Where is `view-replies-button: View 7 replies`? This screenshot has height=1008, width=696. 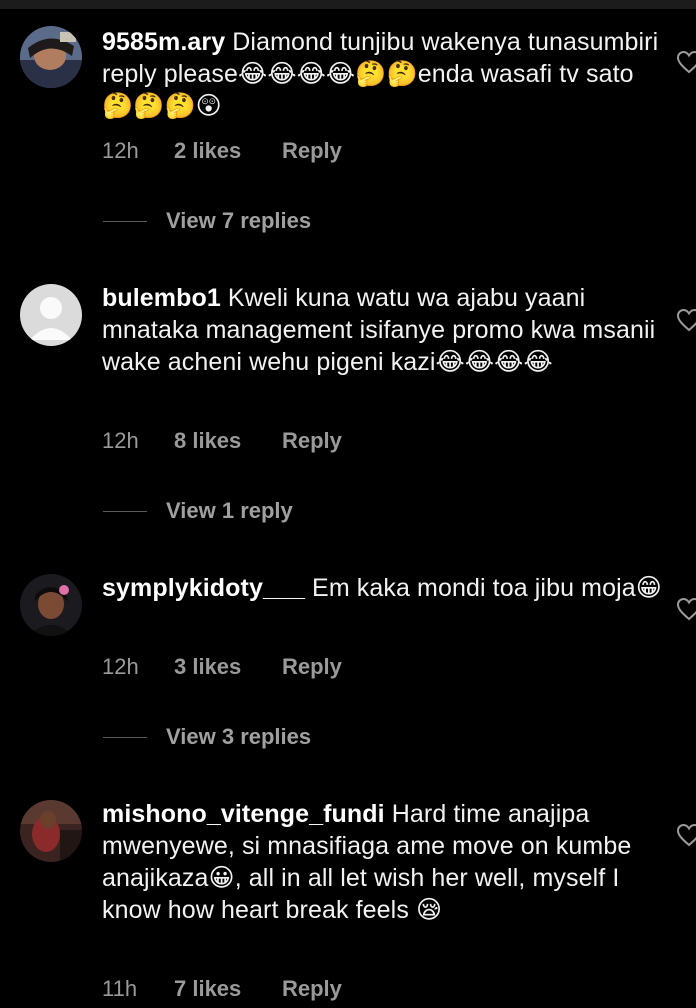 view-replies-button: View 7 replies is located at coordinates (207, 223).